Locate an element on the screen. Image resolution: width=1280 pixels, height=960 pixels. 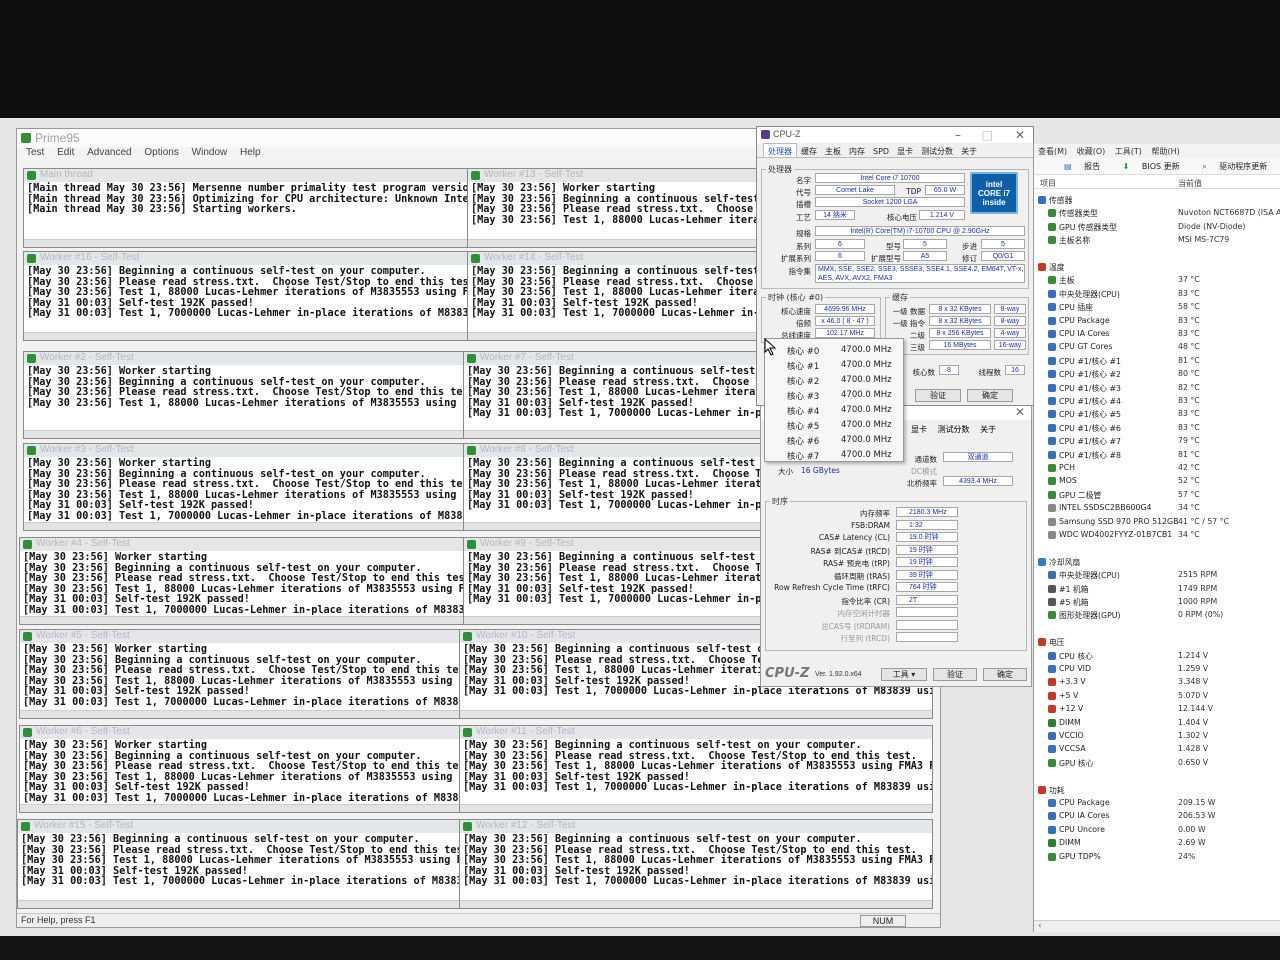
sensor-section: 传感器 is located at coordinates (1157, 200).